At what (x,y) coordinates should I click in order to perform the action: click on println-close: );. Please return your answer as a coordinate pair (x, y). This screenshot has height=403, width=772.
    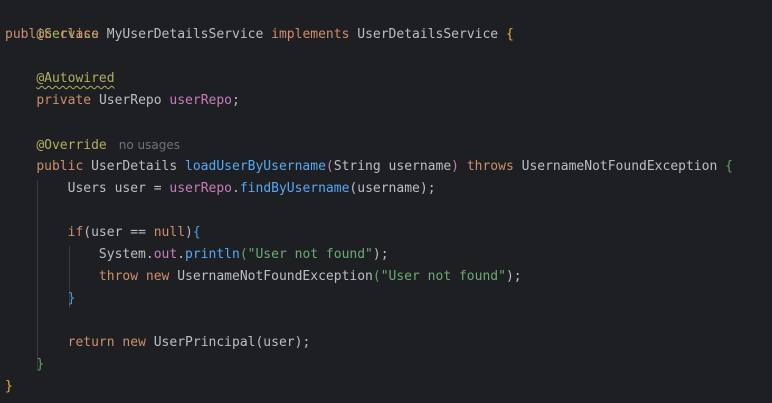
    Looking at the image, I should click on (380, 254).